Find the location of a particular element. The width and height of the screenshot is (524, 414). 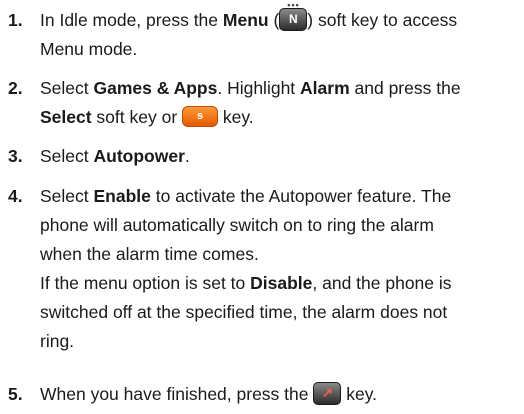

step-line: ring. is located at coordinates (57, 341).